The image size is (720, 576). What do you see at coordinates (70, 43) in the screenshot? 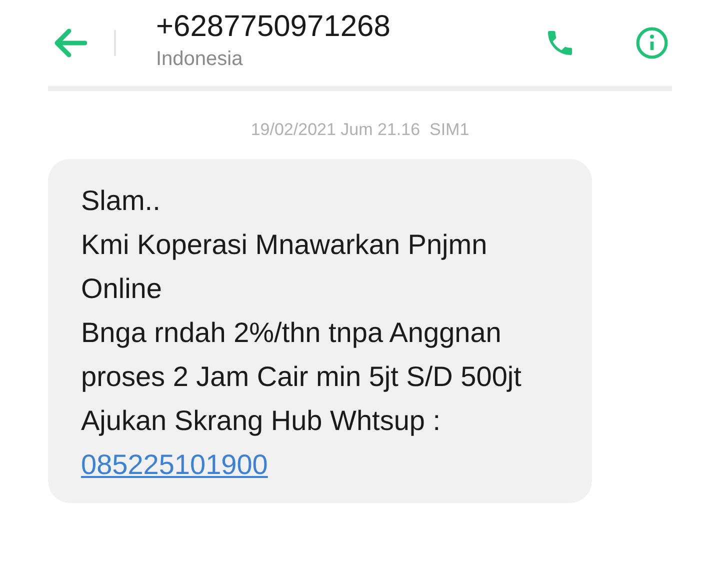
I see `back-arrow-icon` at bounding box center [70, 43].